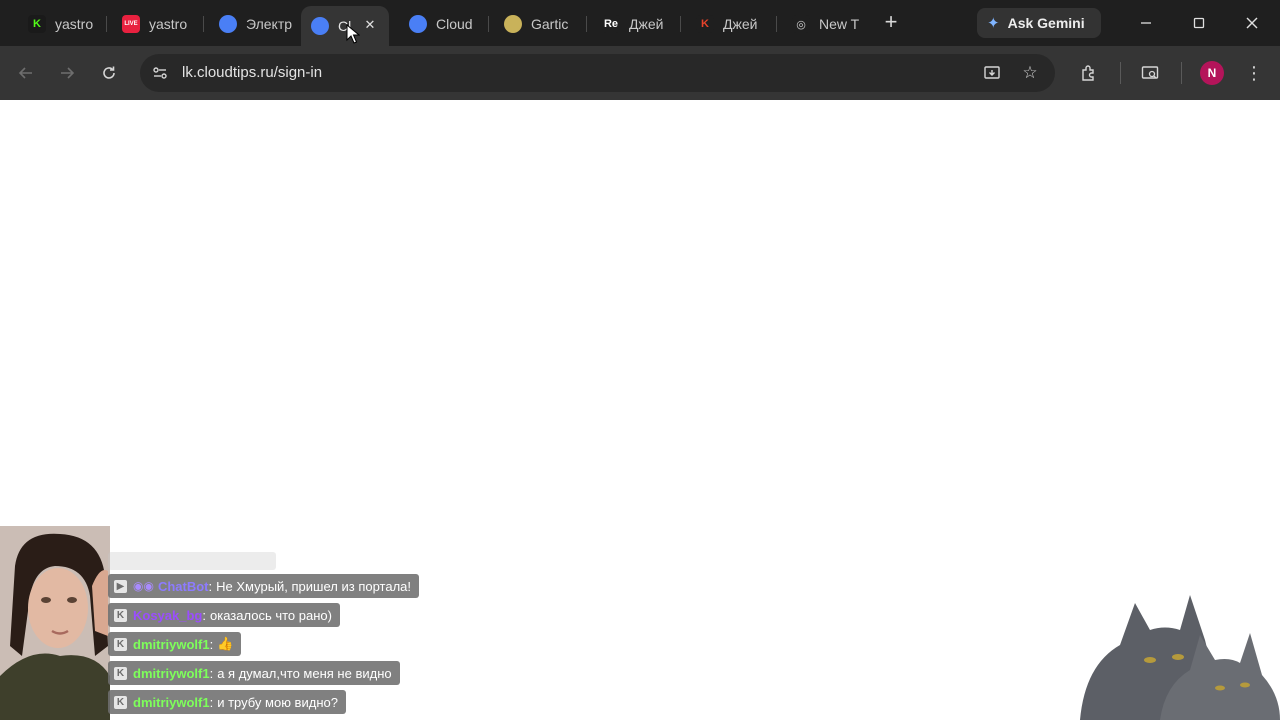 This screenshot has height=720, width=1280. Describe the element at coordinates (55, 623) in the screenshot. I see `webcam-overlay` at that location.